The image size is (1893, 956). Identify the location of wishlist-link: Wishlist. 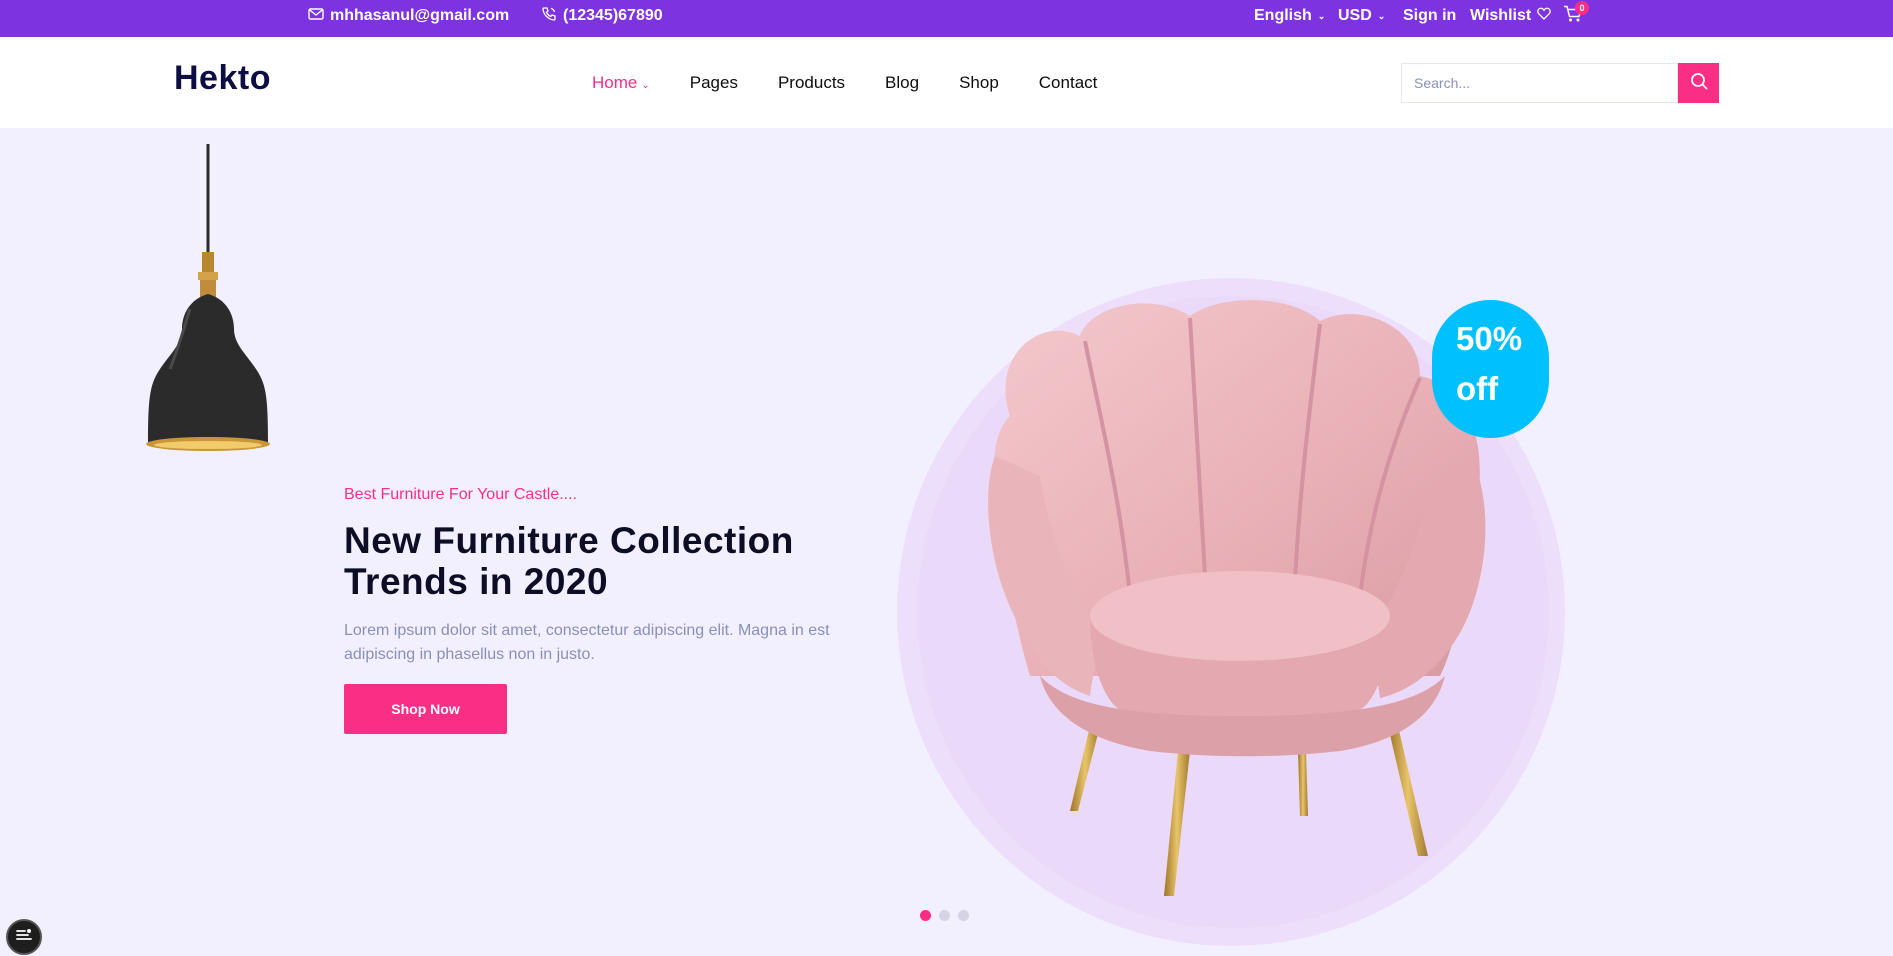
(1511, 16).